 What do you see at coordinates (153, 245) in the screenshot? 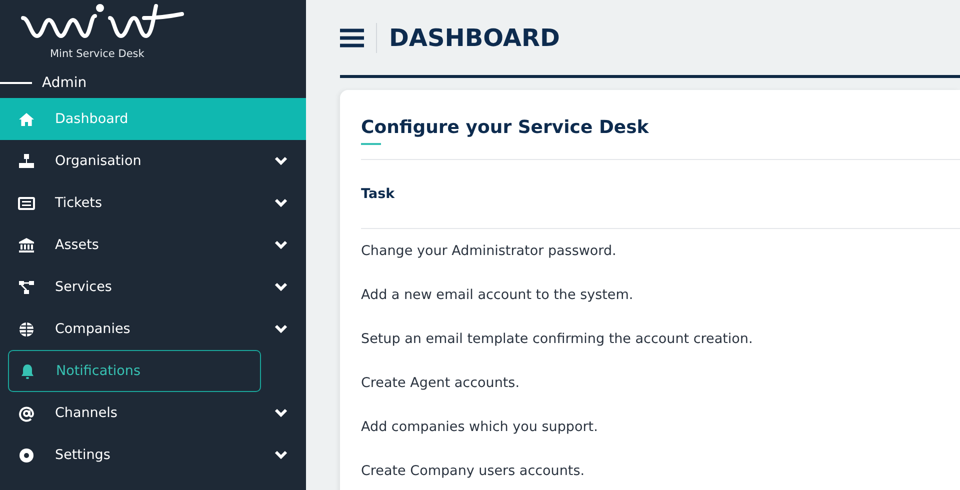
I see `nav-item: Assets` at bounding box center [153, 245].